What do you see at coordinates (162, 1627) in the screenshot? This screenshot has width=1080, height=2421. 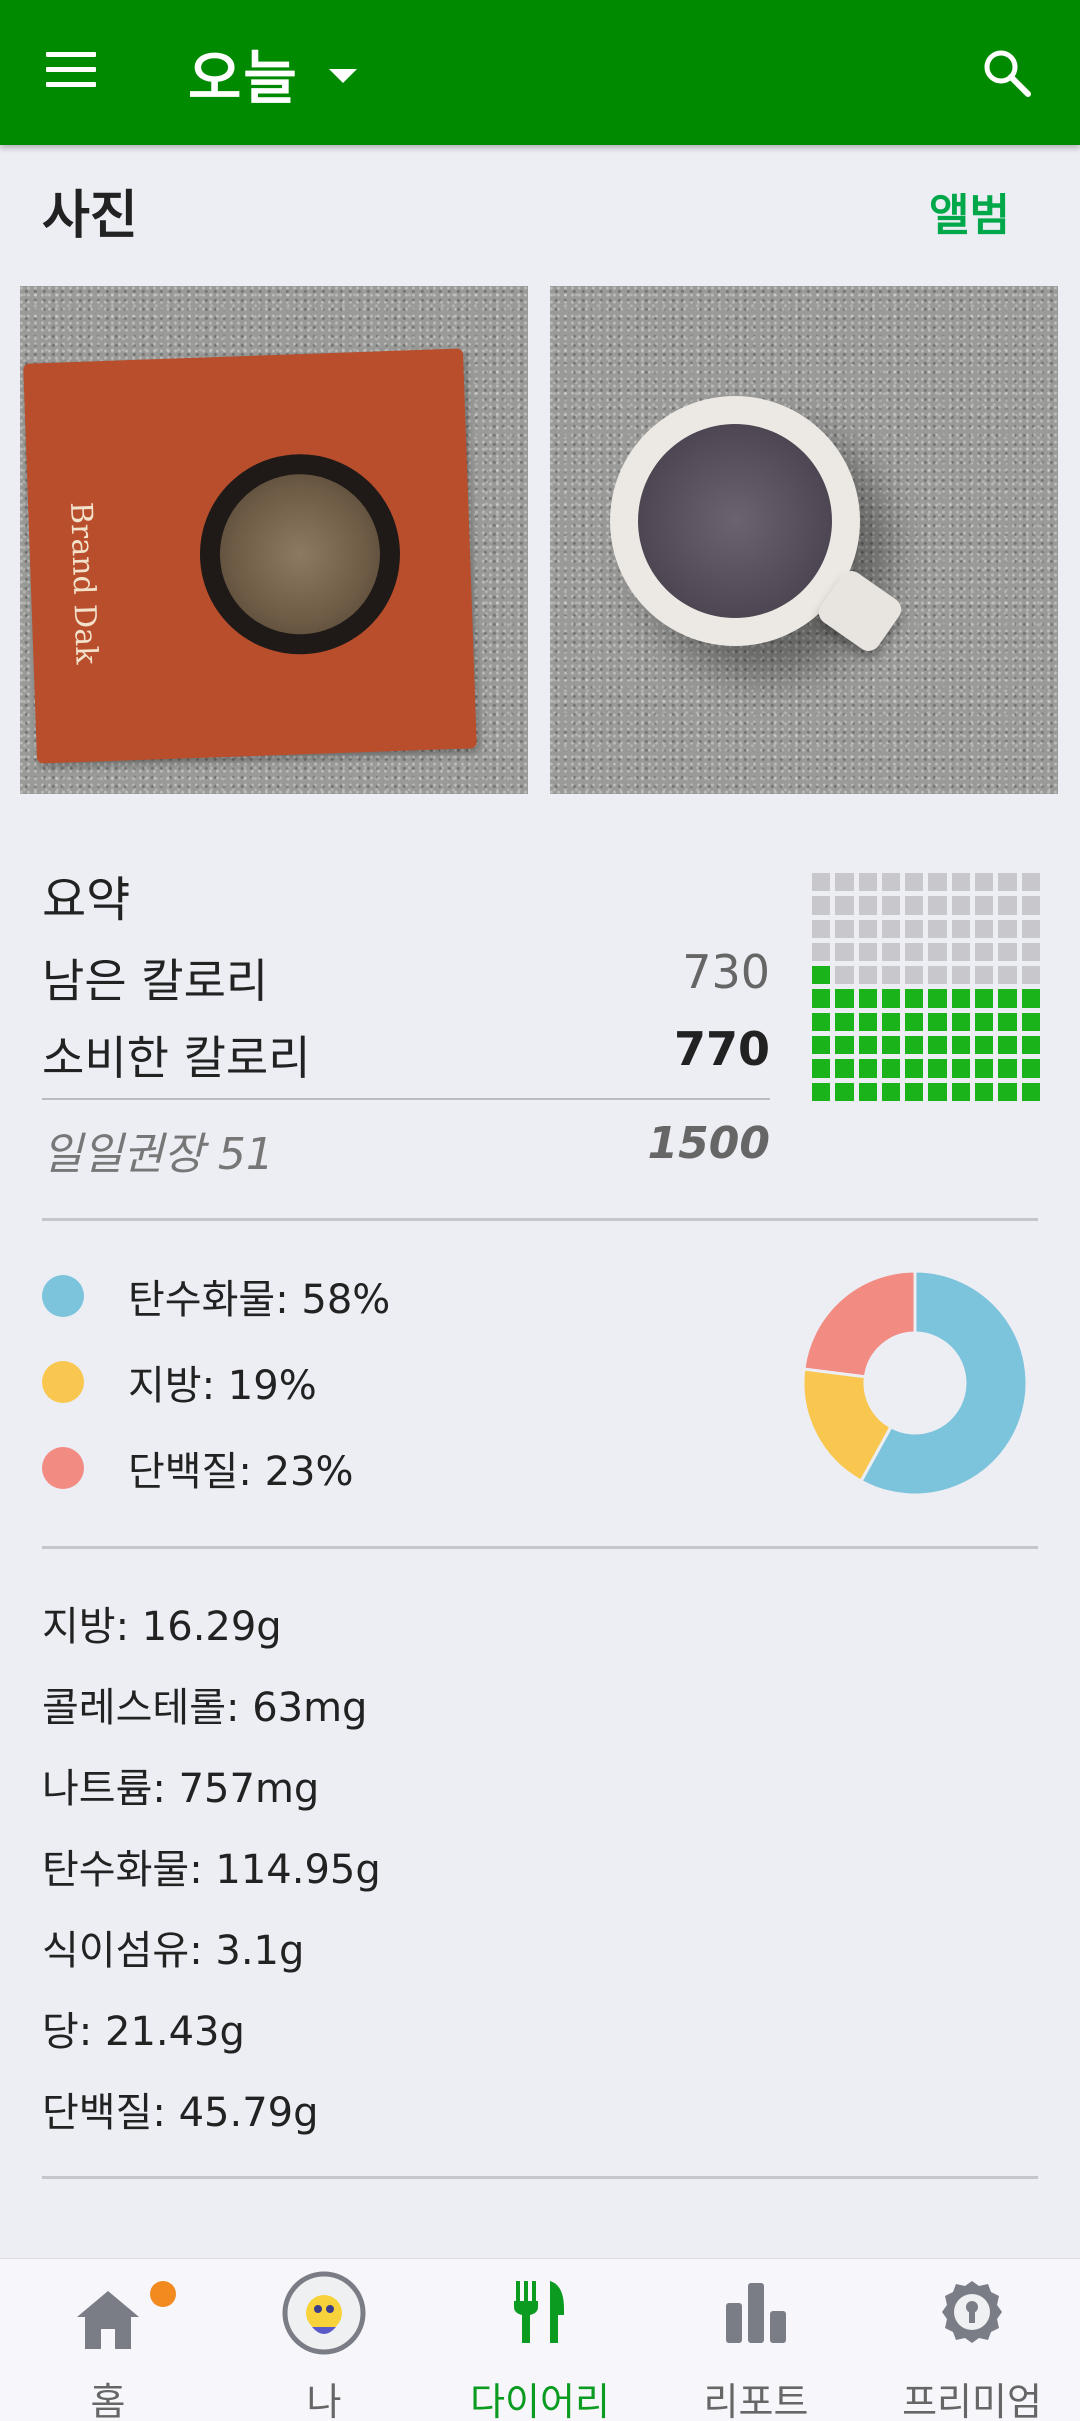 I see `nutrient-fat: 지방: 16.29g` at bounding box center [162, 1627].